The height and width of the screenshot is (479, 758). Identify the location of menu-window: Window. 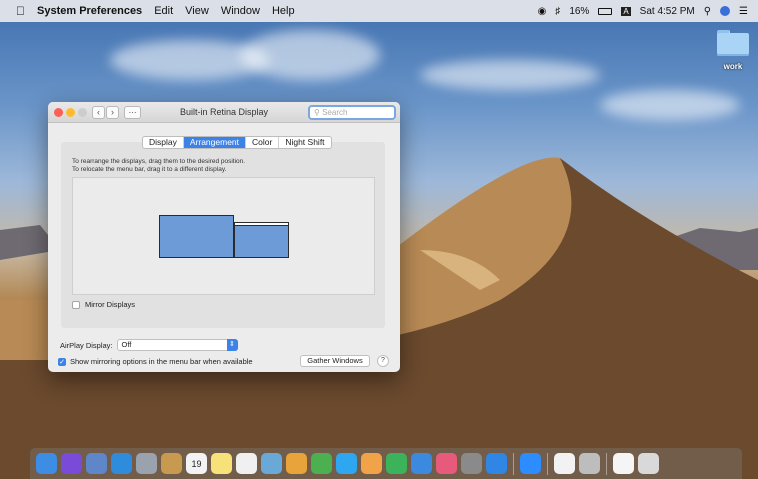
(240, 11).